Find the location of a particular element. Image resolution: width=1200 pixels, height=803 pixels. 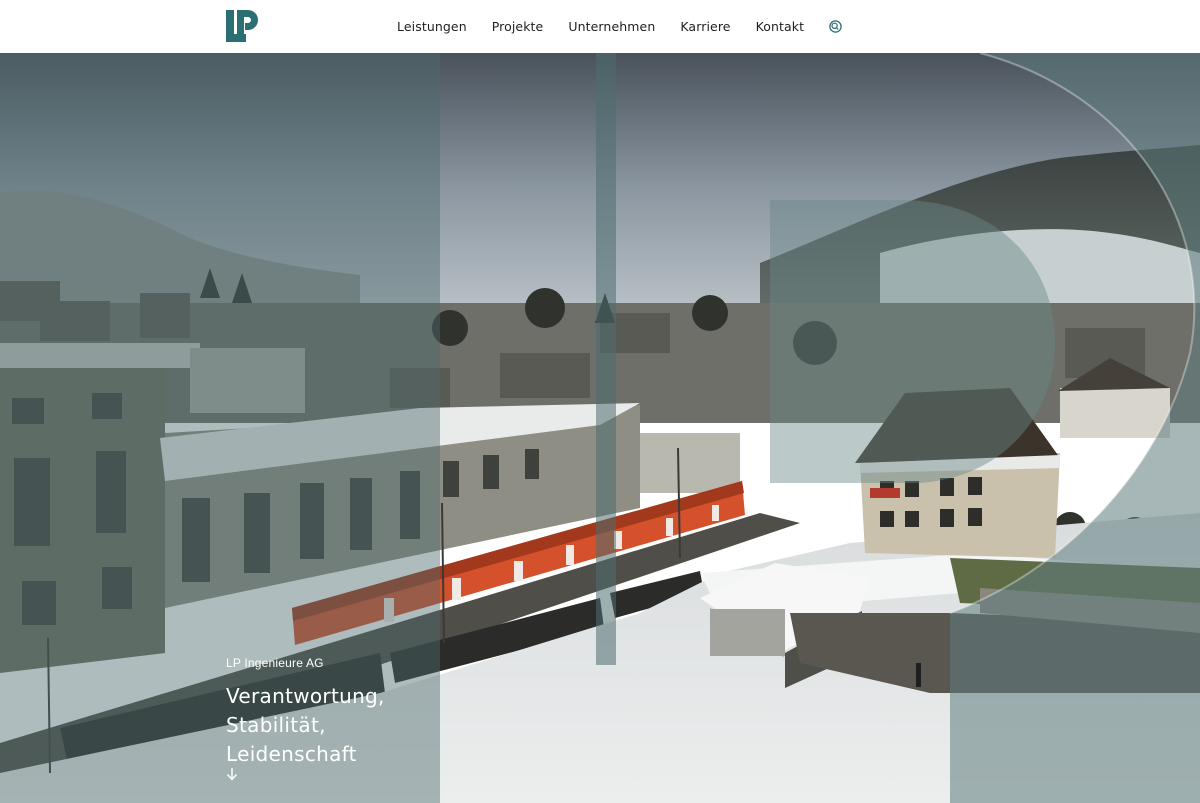

company-name: LP Ingenieure AG is located at coordinates (275, 663).